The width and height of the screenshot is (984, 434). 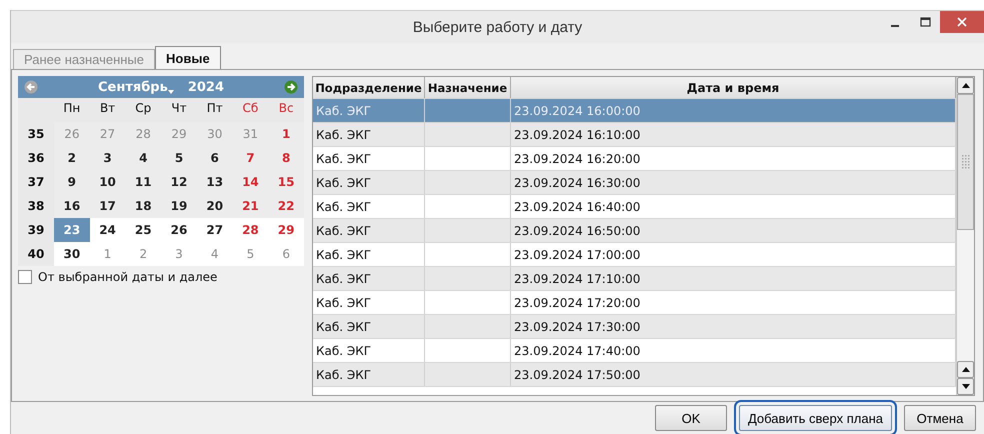 What do you see at coordinates (925, 22) in the screenshot?
I see `maximize-icon` at bounding box center [925, 22].